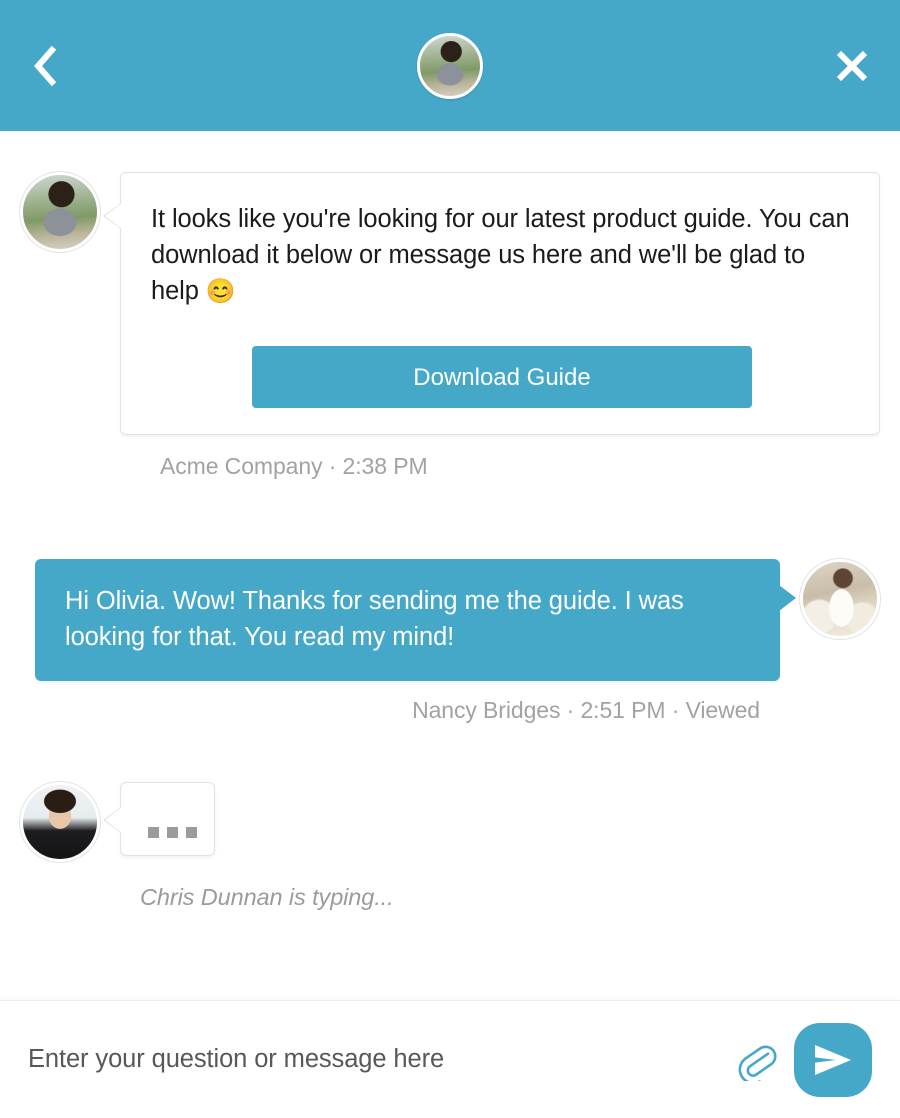 The image size is (900, 1118). I want to click on send-button, so click(833, 1059).